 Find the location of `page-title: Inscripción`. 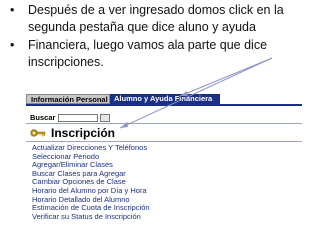

page-title: Inscripción is located at coordinates (83, 133).